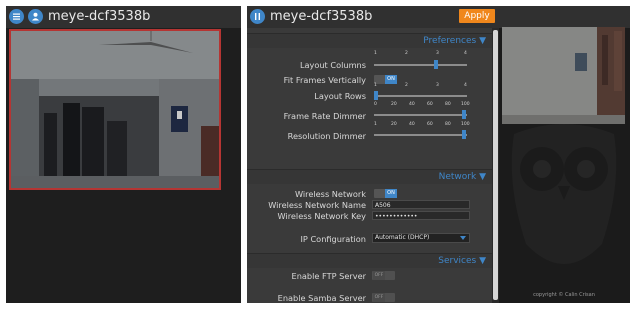  I want to click on label-fit-frames-vertically: Fit Frames Vertically, so click(324, 80).